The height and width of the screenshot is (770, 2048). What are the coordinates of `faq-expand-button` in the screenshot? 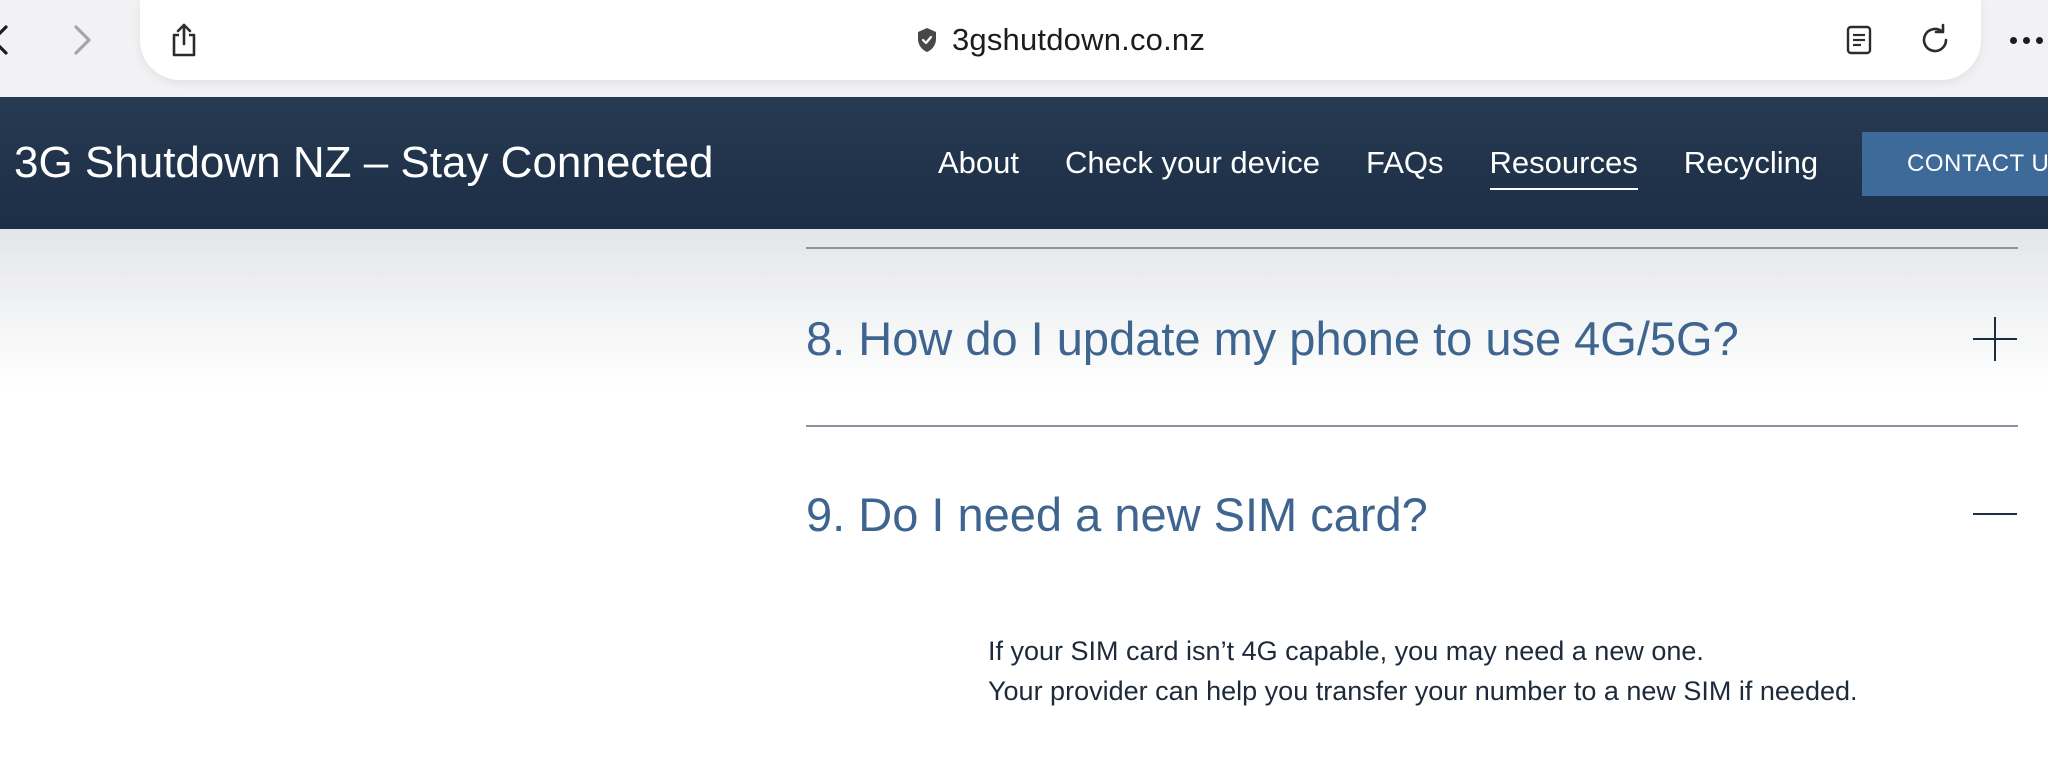 It's located at (1995, 339).